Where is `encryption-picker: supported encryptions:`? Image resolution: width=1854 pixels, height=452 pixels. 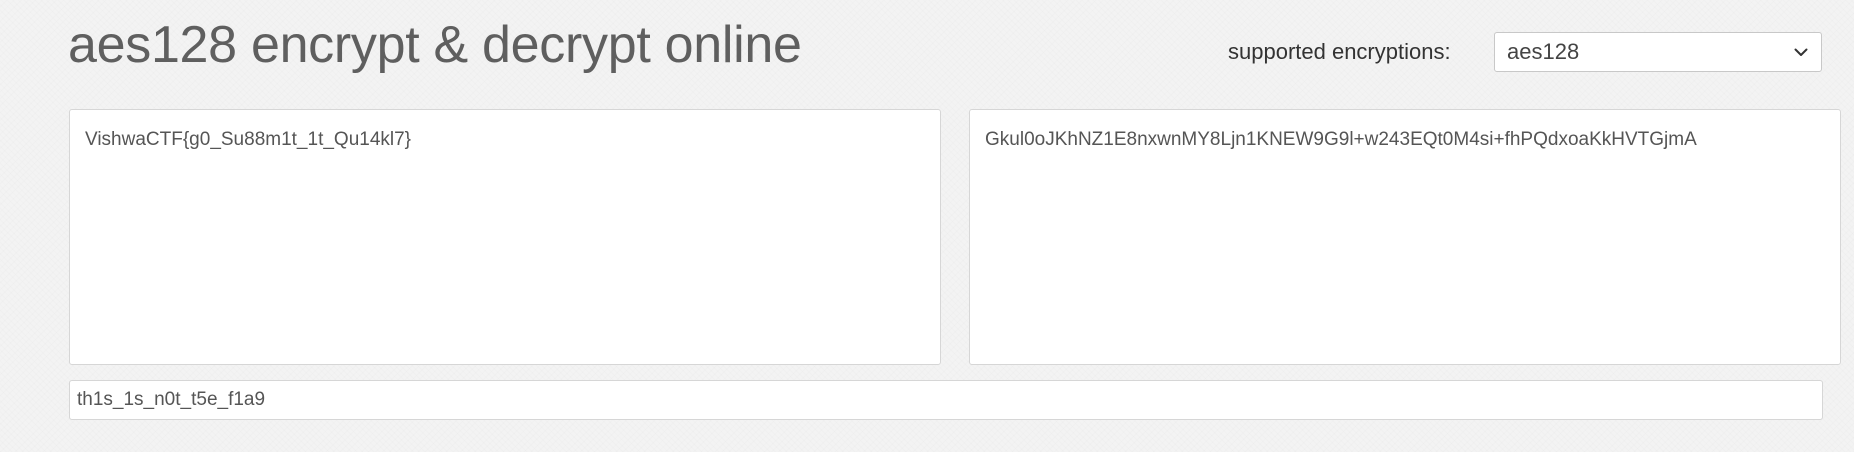 encryption-picker: supported encryptions: is located at coordinates (1339, 52).